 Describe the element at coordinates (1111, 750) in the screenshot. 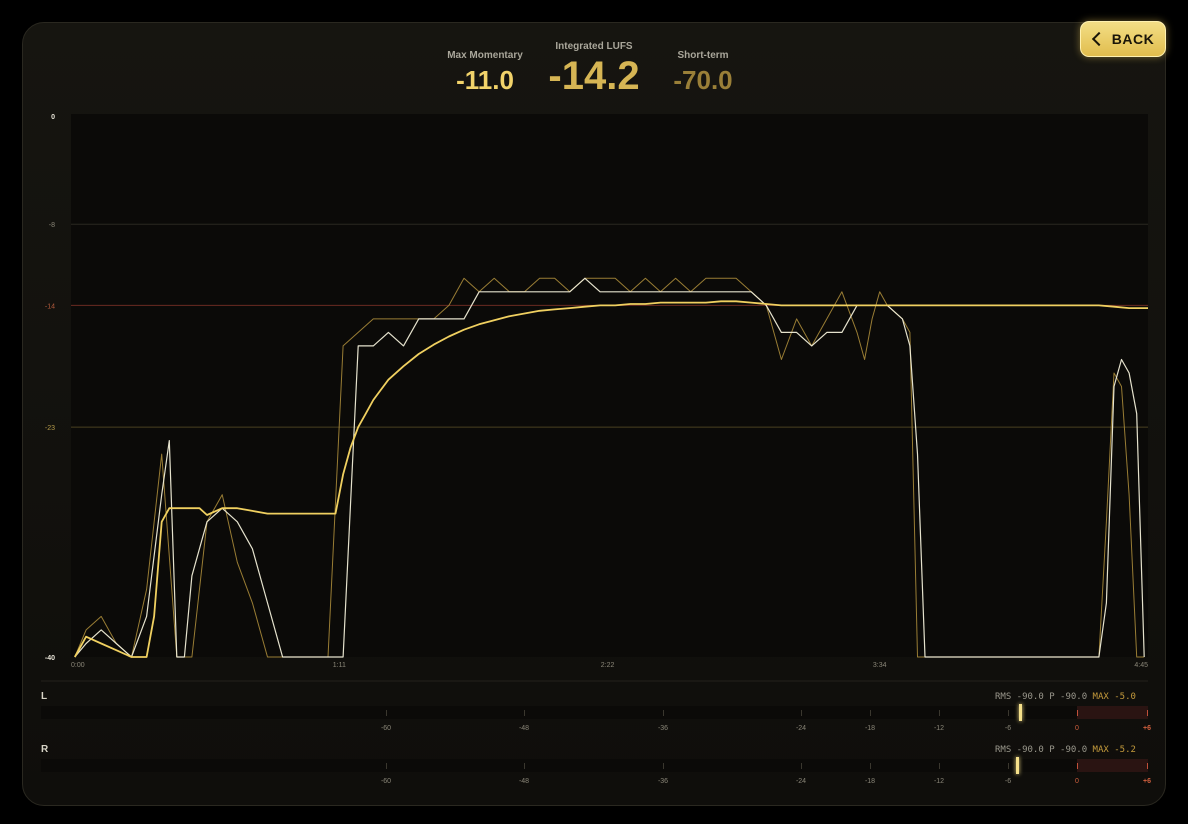

I see `max-readout: MAX -5.2` at that location.